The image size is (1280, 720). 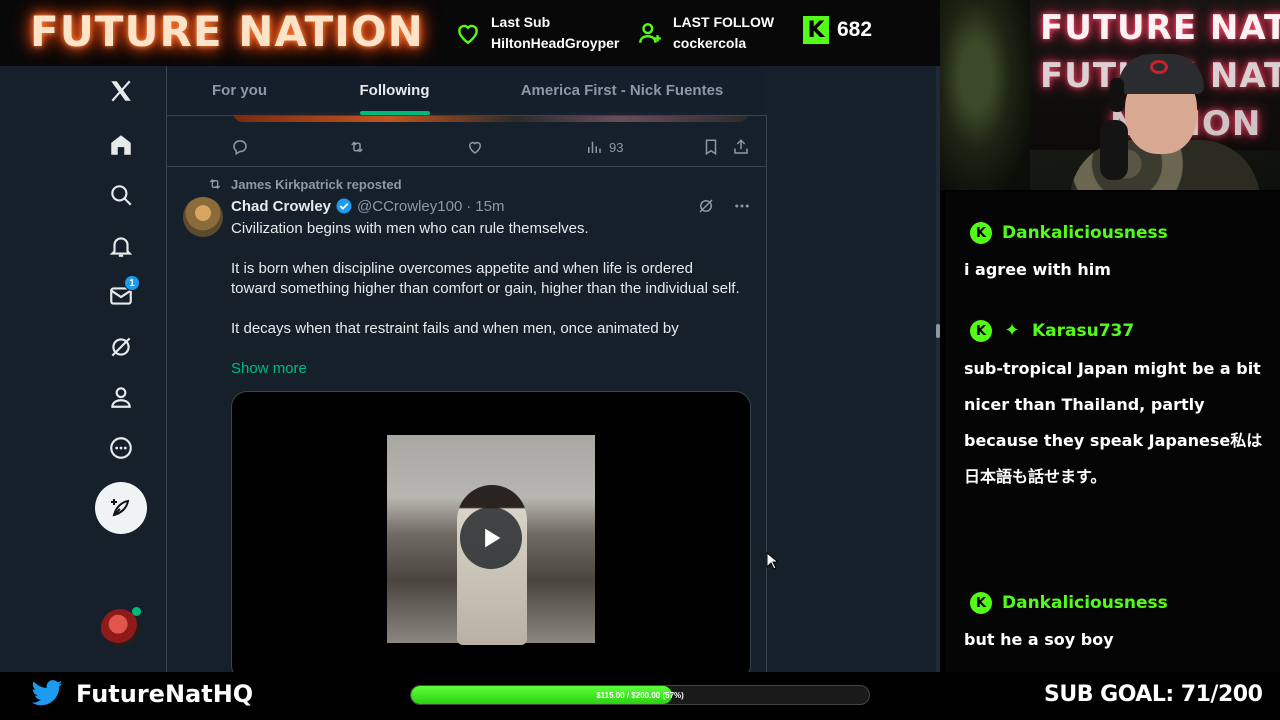 I want to click on repost-button, so click(x=357, y=147).